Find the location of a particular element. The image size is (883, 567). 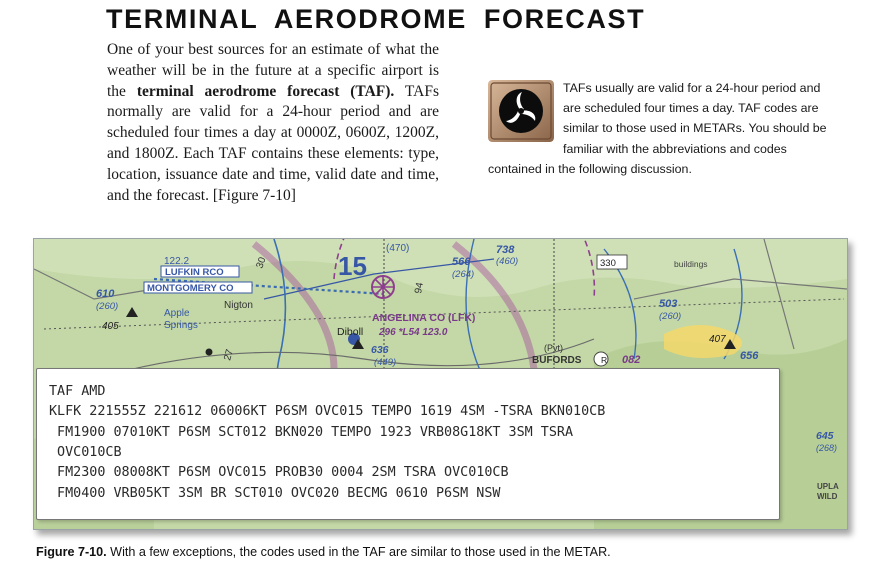

map-label-268: (268) is located at coordinates (826, 448).